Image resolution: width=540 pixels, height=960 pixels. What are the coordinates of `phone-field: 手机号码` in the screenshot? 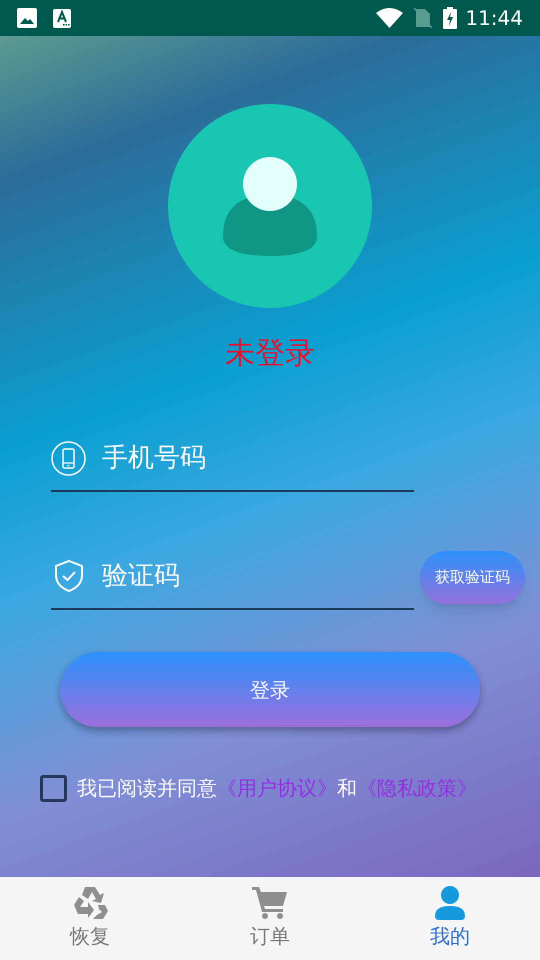 It's located at (242, 458).